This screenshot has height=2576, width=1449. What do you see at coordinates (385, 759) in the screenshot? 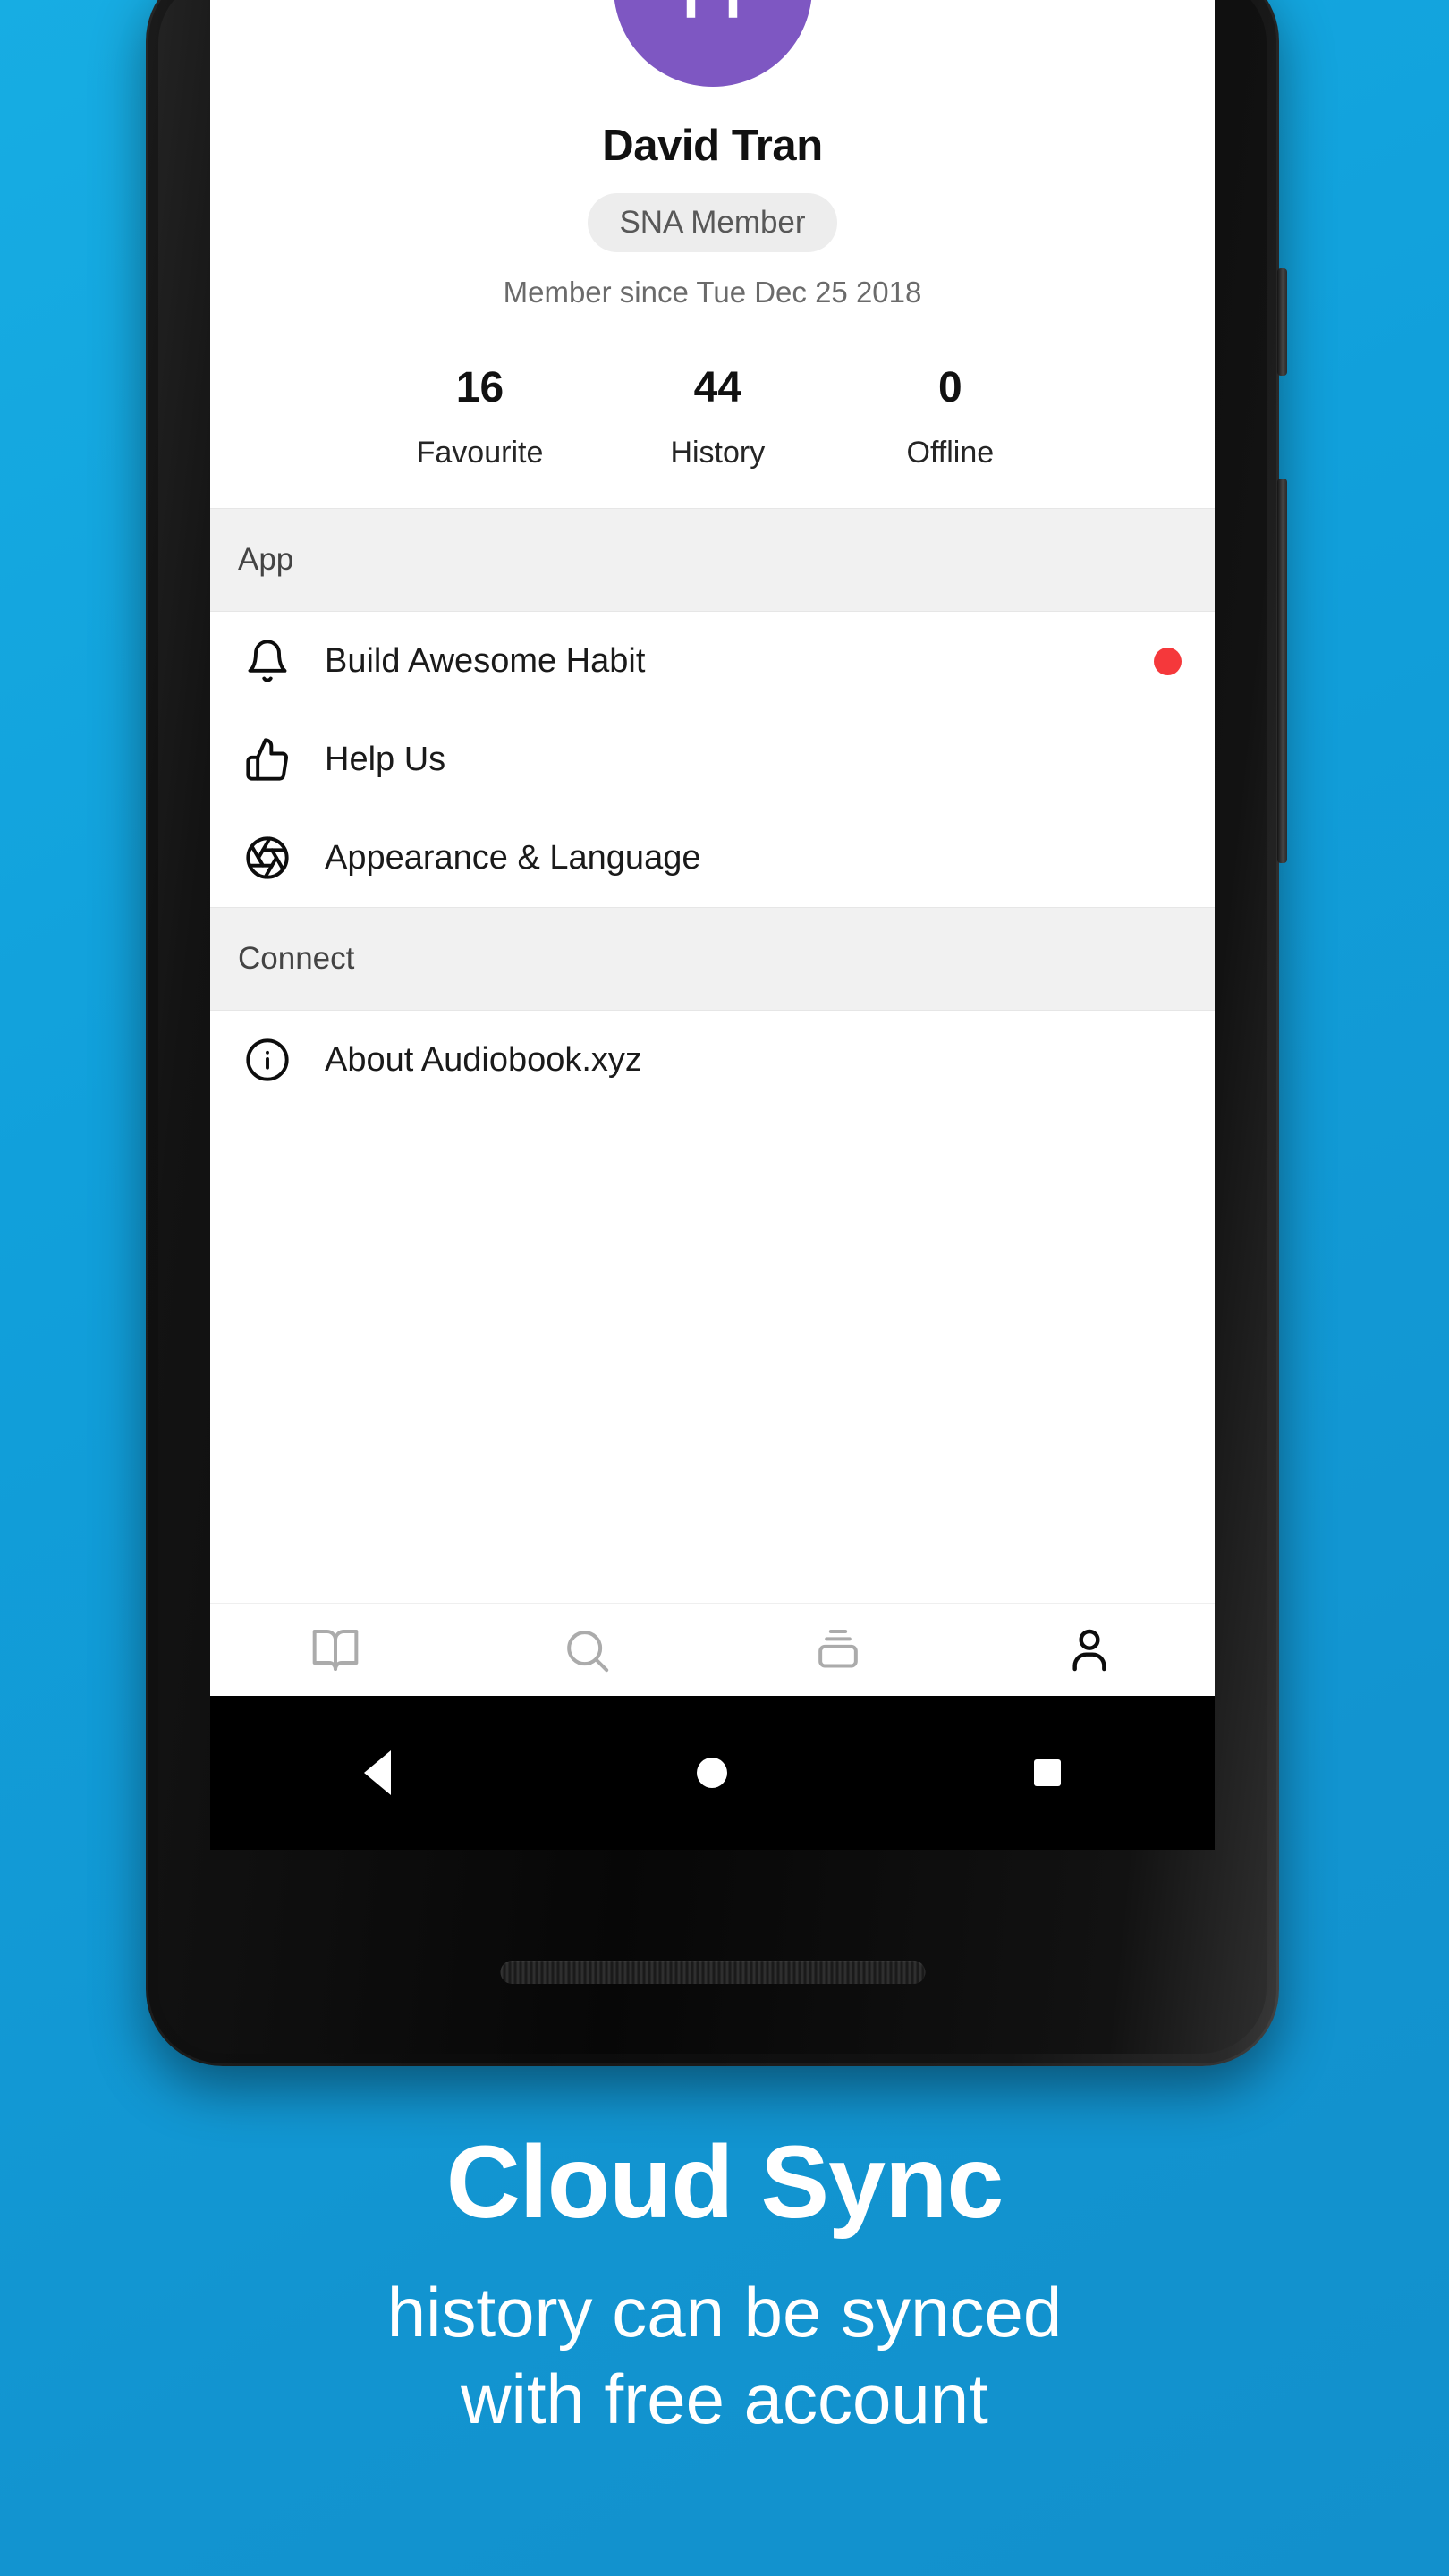
I see `menu-item-label: Help Us` at bounding box center [385, 759].